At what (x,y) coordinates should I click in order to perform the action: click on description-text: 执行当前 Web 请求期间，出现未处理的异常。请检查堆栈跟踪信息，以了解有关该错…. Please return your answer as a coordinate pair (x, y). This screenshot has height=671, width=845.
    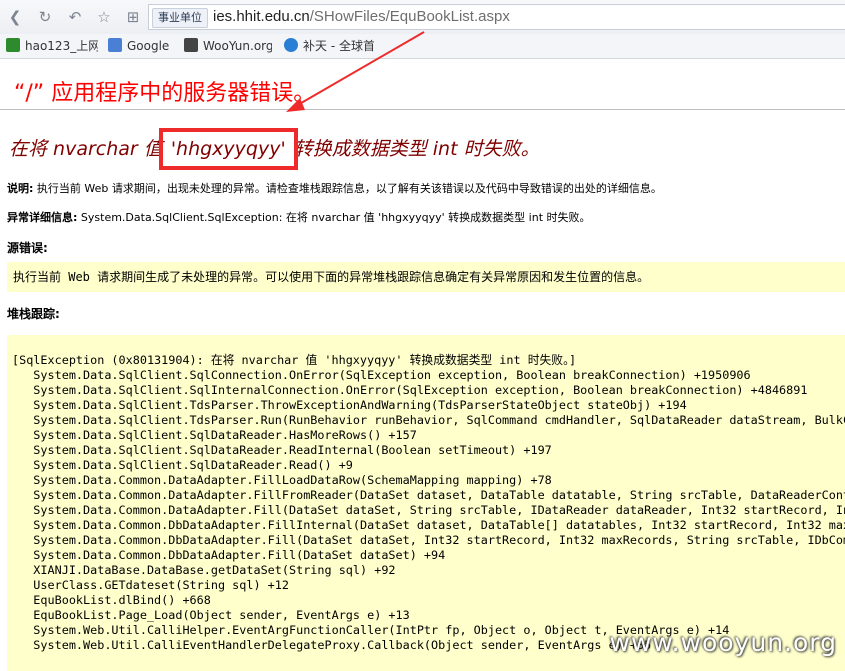
    Looking at the image, I should click on (347, 188).